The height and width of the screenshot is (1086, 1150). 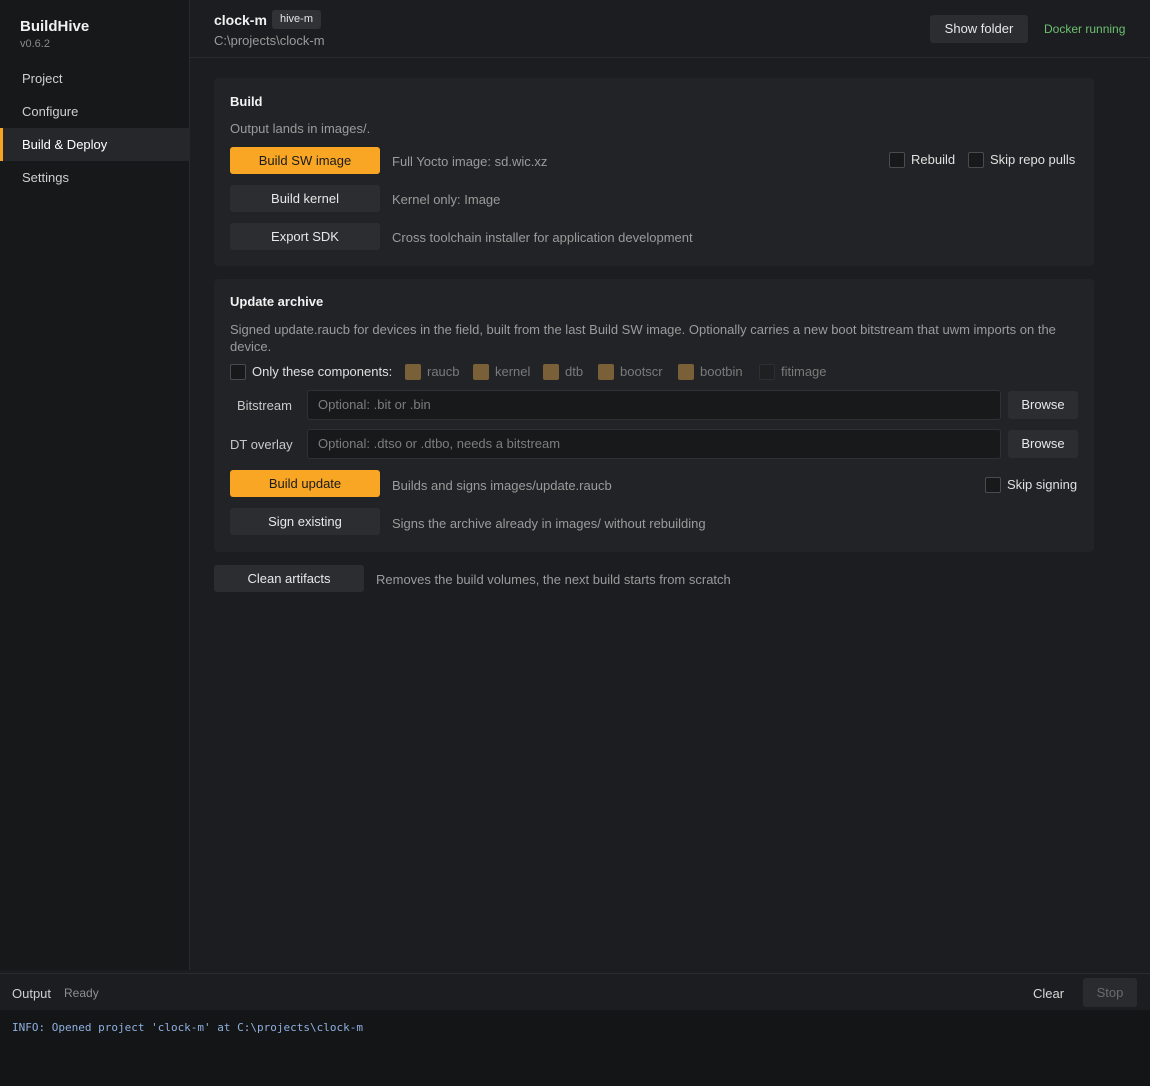 I want to click on build-kernel-desc: Kernel only: Image, so click(x=446, y=199).